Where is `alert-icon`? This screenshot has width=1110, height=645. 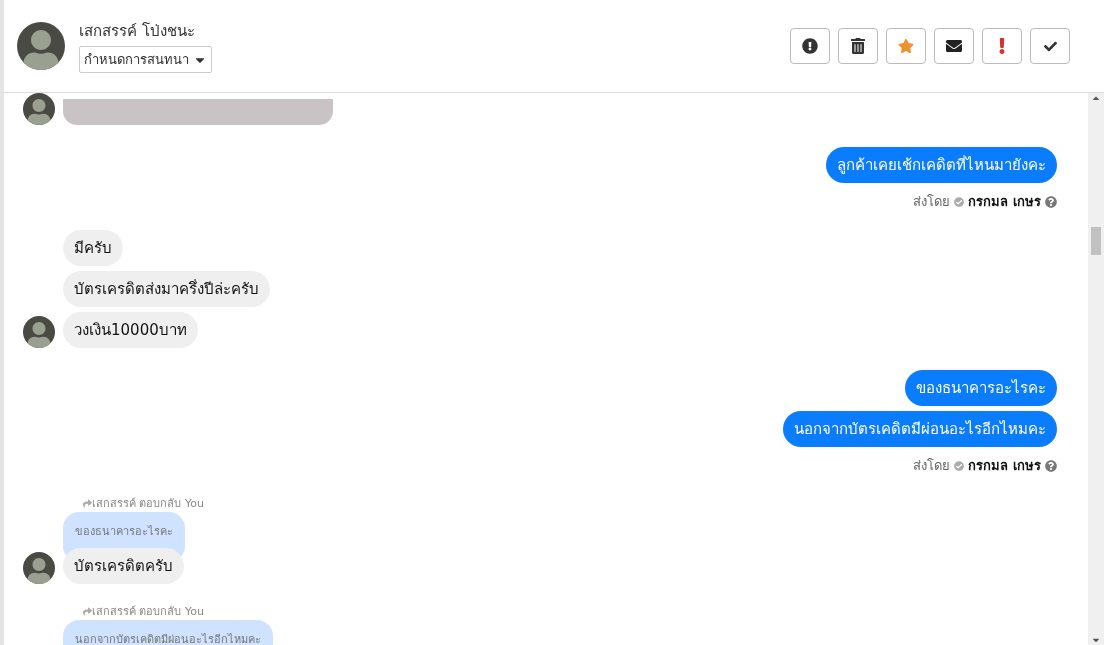
alert-icon is located at coordinates (810, 46).